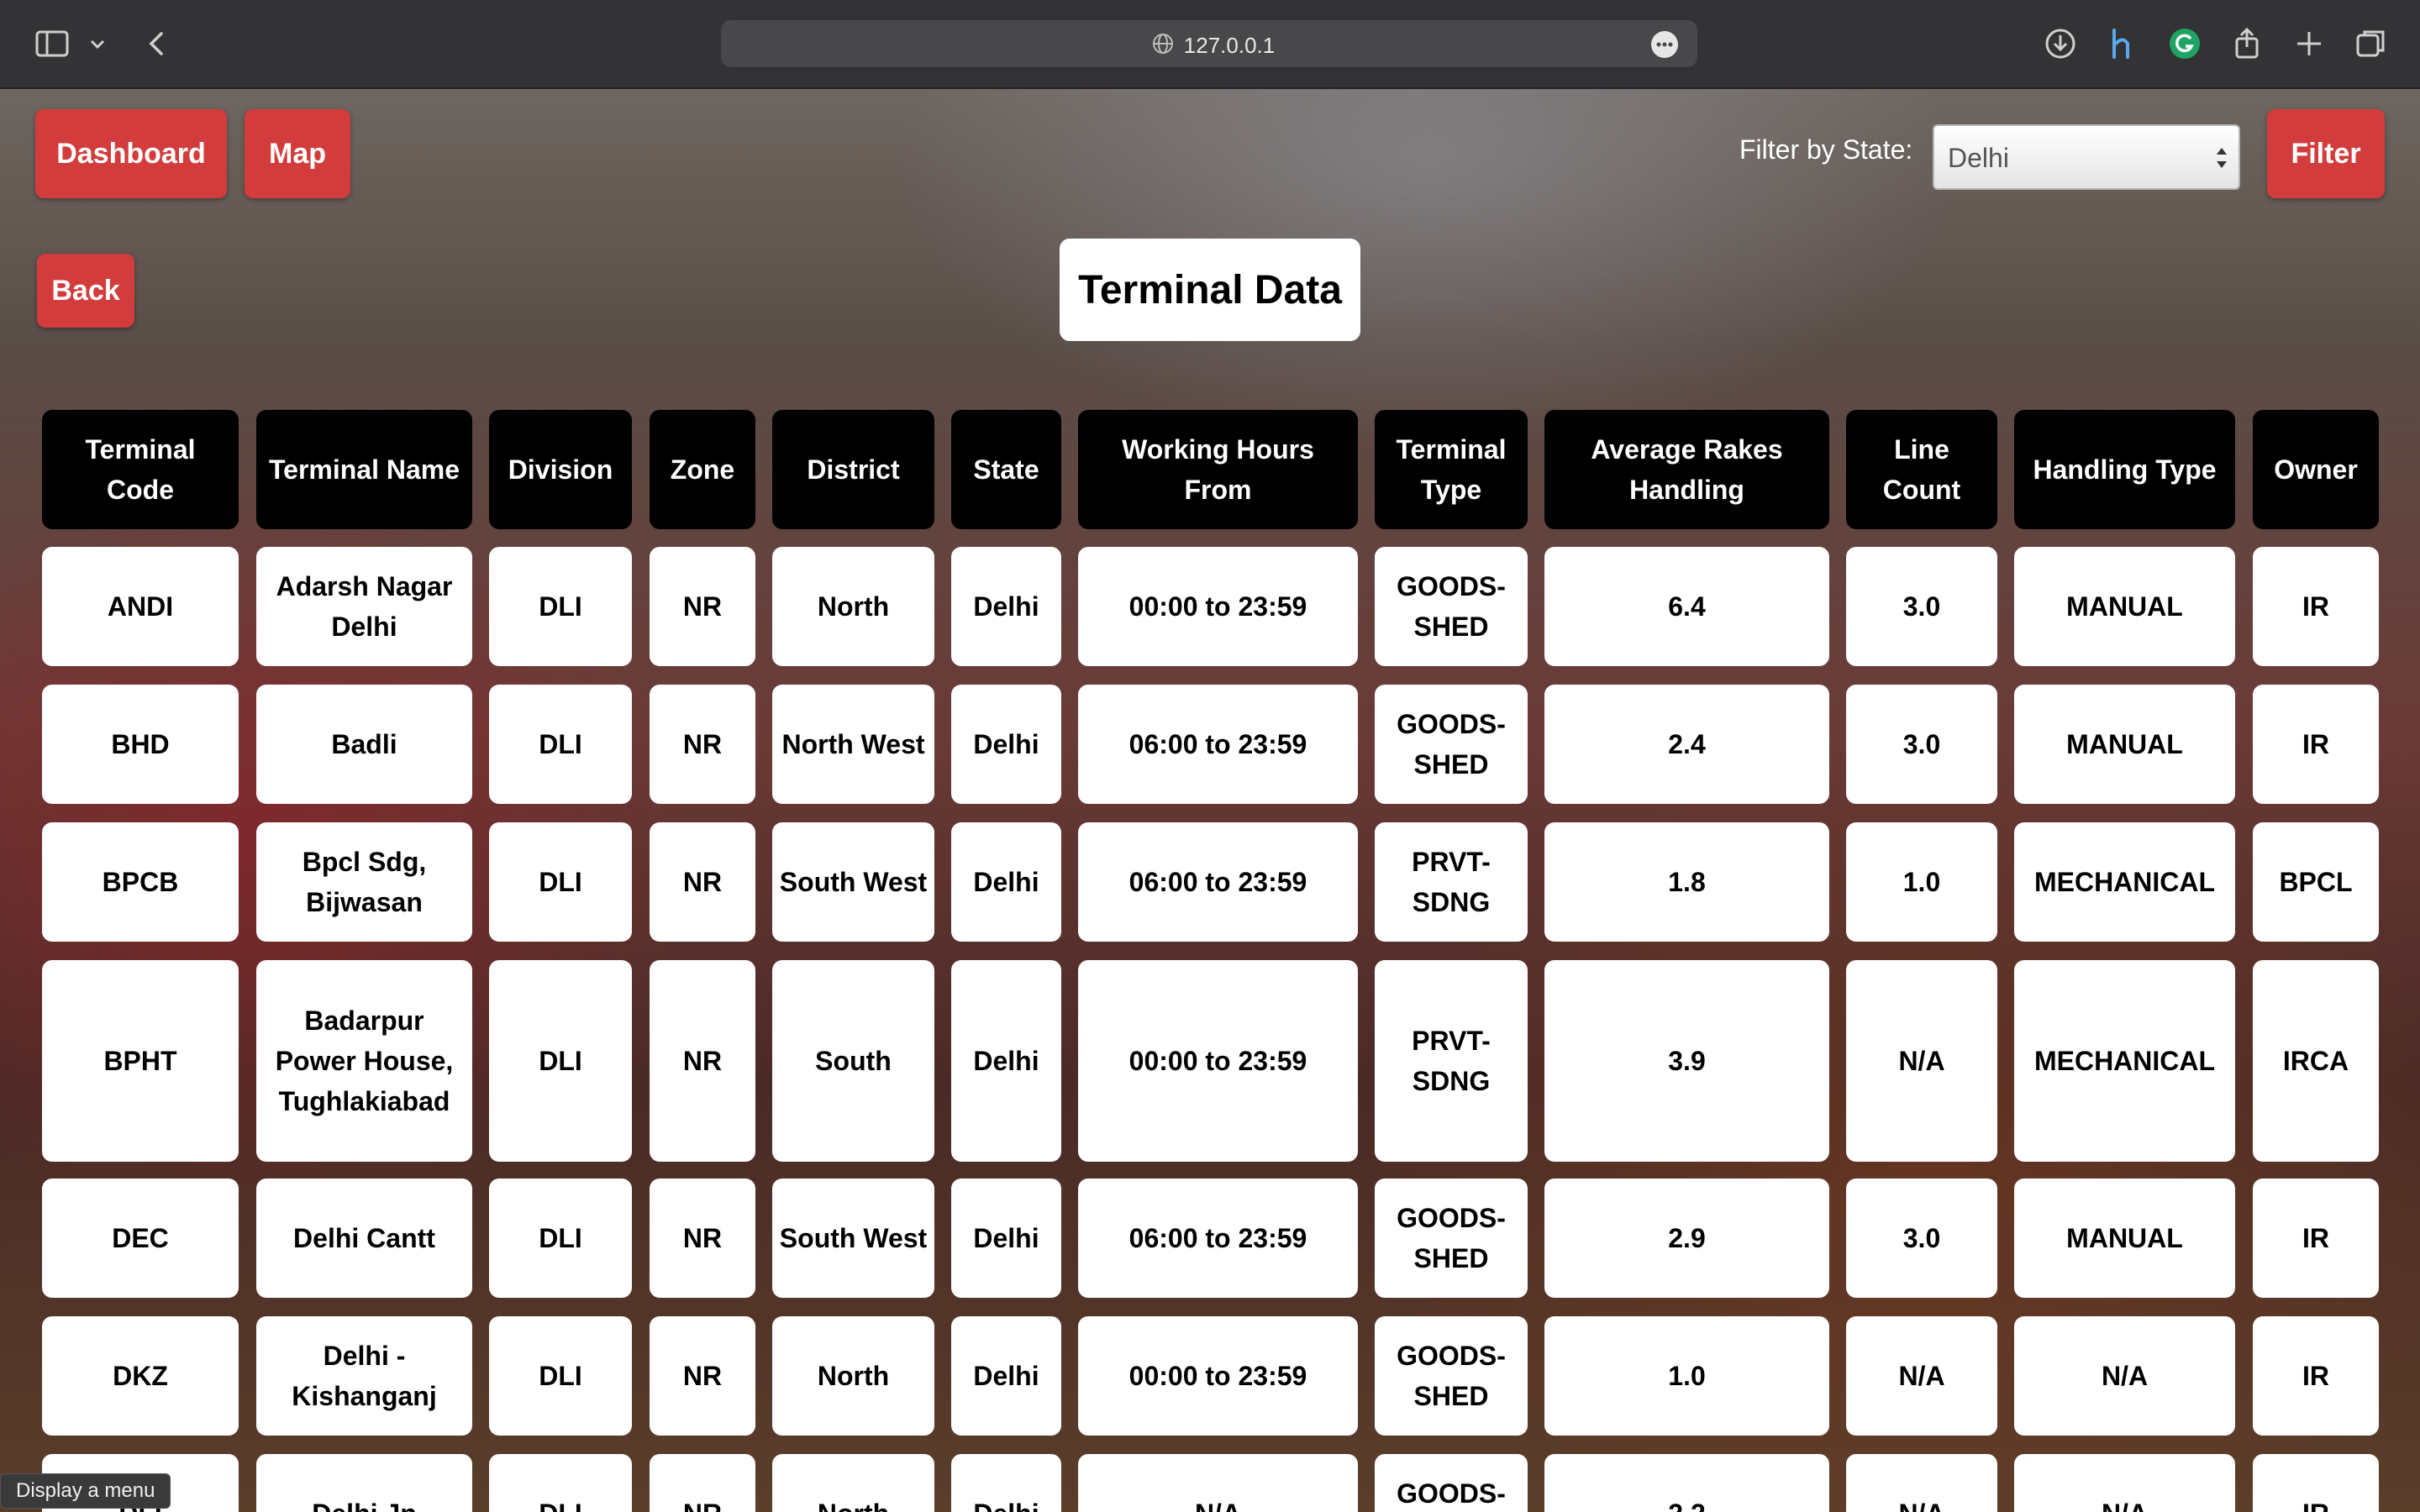  I want to click on tabs-overview-icon, so click(2371, 43).